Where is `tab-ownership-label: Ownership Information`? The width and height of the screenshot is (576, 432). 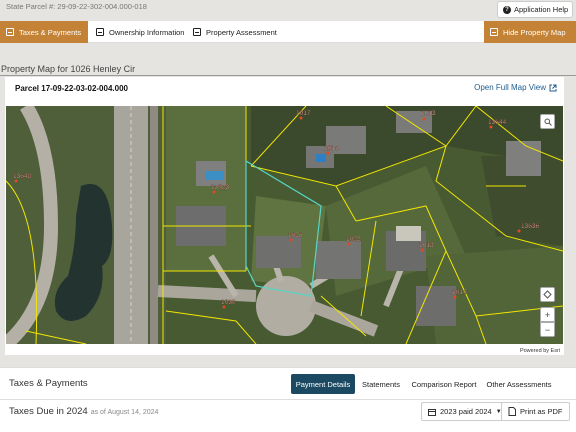 tab-ownership-label: Ownership Information is located at coordinates (147, 32).